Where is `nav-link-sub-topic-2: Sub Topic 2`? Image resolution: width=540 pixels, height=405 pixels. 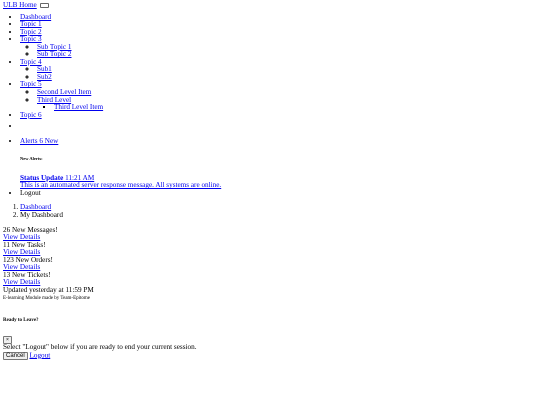 nav-link-sub-topic-2: Sub Topic 2 is located at coordinates (54, 54).